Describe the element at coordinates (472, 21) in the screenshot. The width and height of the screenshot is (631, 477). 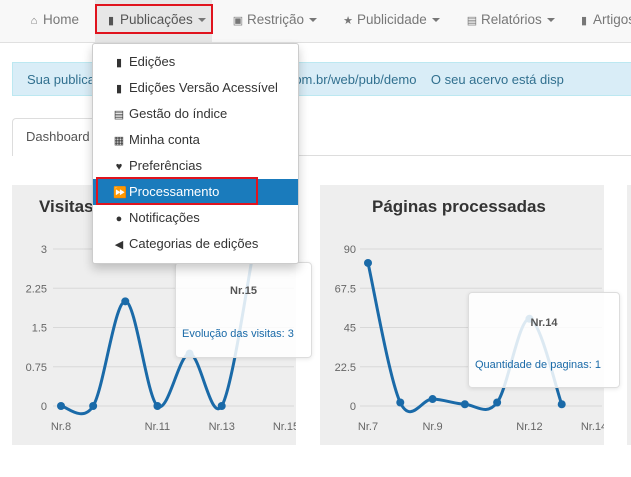
I see `list-icon: ▤` at that location.